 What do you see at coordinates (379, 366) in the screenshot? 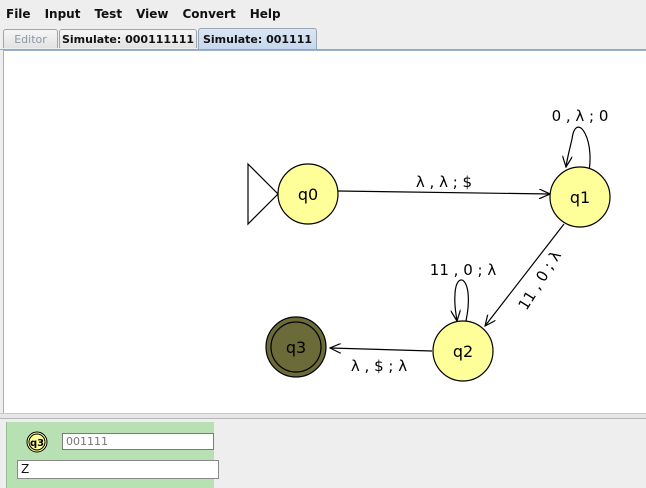
I see `transition-label-q2-q3: λ , $ ; λ` at bounding box center [379, 366].